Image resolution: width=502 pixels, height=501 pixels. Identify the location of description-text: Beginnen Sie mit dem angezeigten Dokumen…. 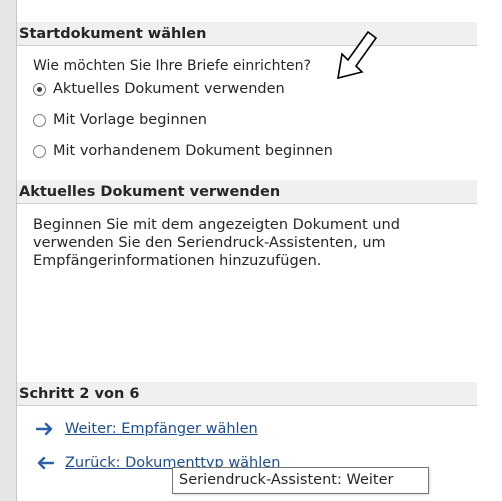
(216, 243).